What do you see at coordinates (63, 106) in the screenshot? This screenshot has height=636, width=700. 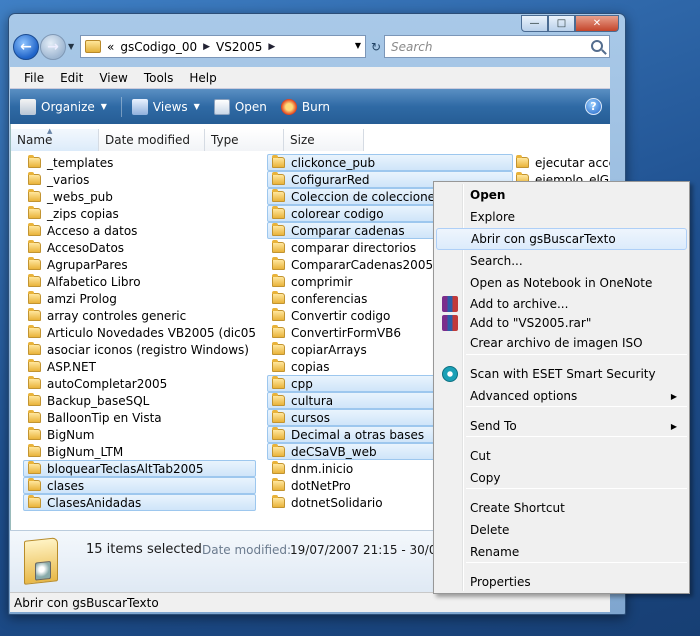 I see `organize-button: Organize ▼` at bounding box center [63, 106].